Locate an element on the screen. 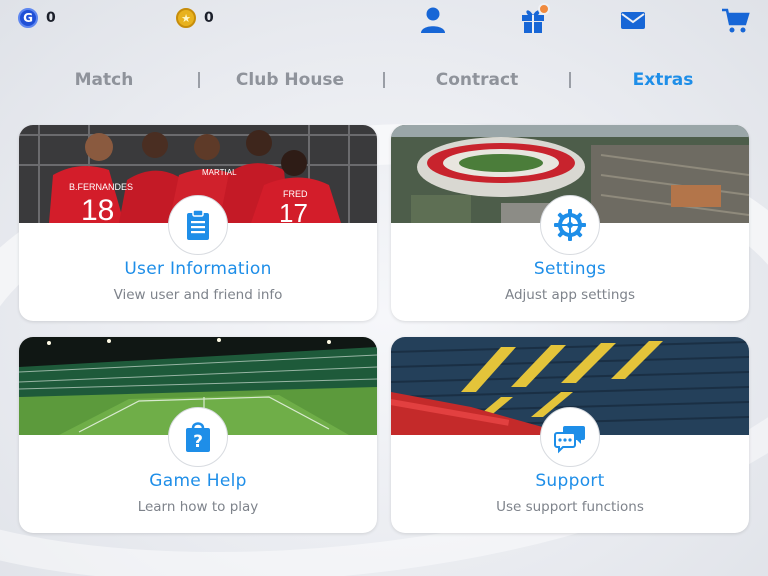 Image resolution: width=768 pixels, height=576 pixels. card-subtitle: Learn how to play is located at coordinates (198, 507).